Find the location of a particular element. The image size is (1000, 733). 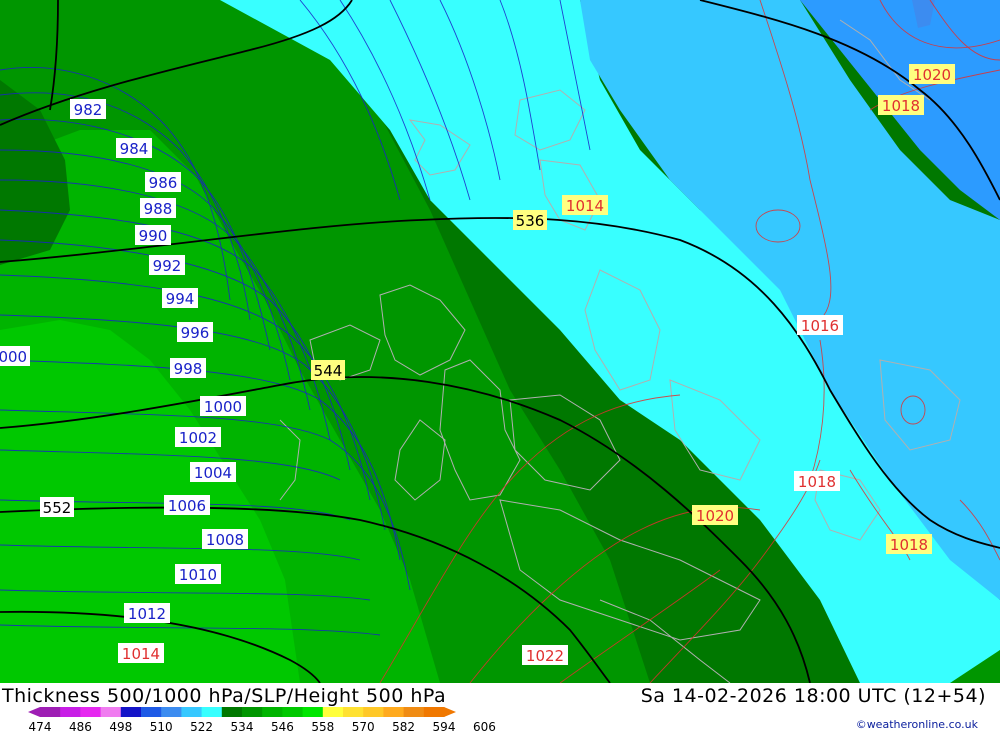

svg-text: 1010 is located at coordinates (198, 575).